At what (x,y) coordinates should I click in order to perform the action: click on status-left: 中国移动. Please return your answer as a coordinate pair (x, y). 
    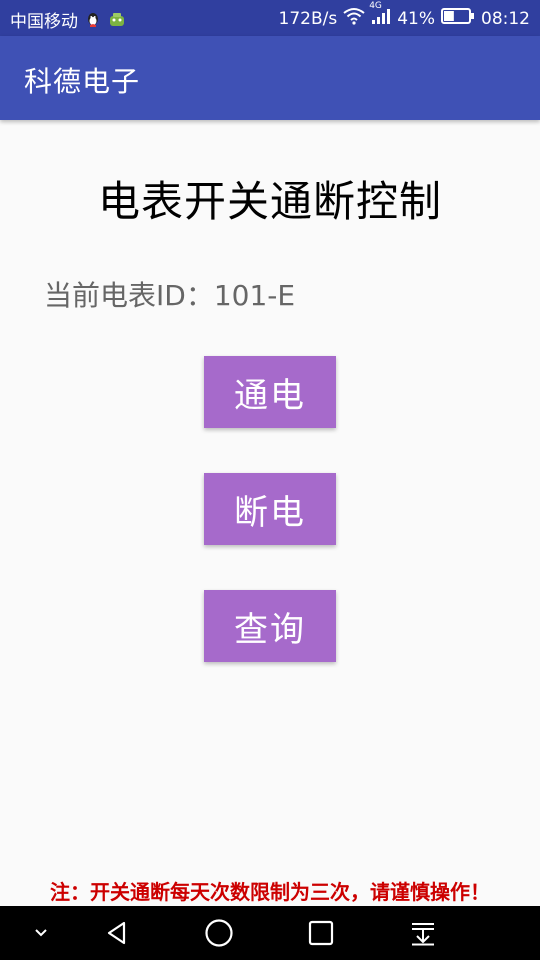
    Looking at the image, I should click on (68, 19).